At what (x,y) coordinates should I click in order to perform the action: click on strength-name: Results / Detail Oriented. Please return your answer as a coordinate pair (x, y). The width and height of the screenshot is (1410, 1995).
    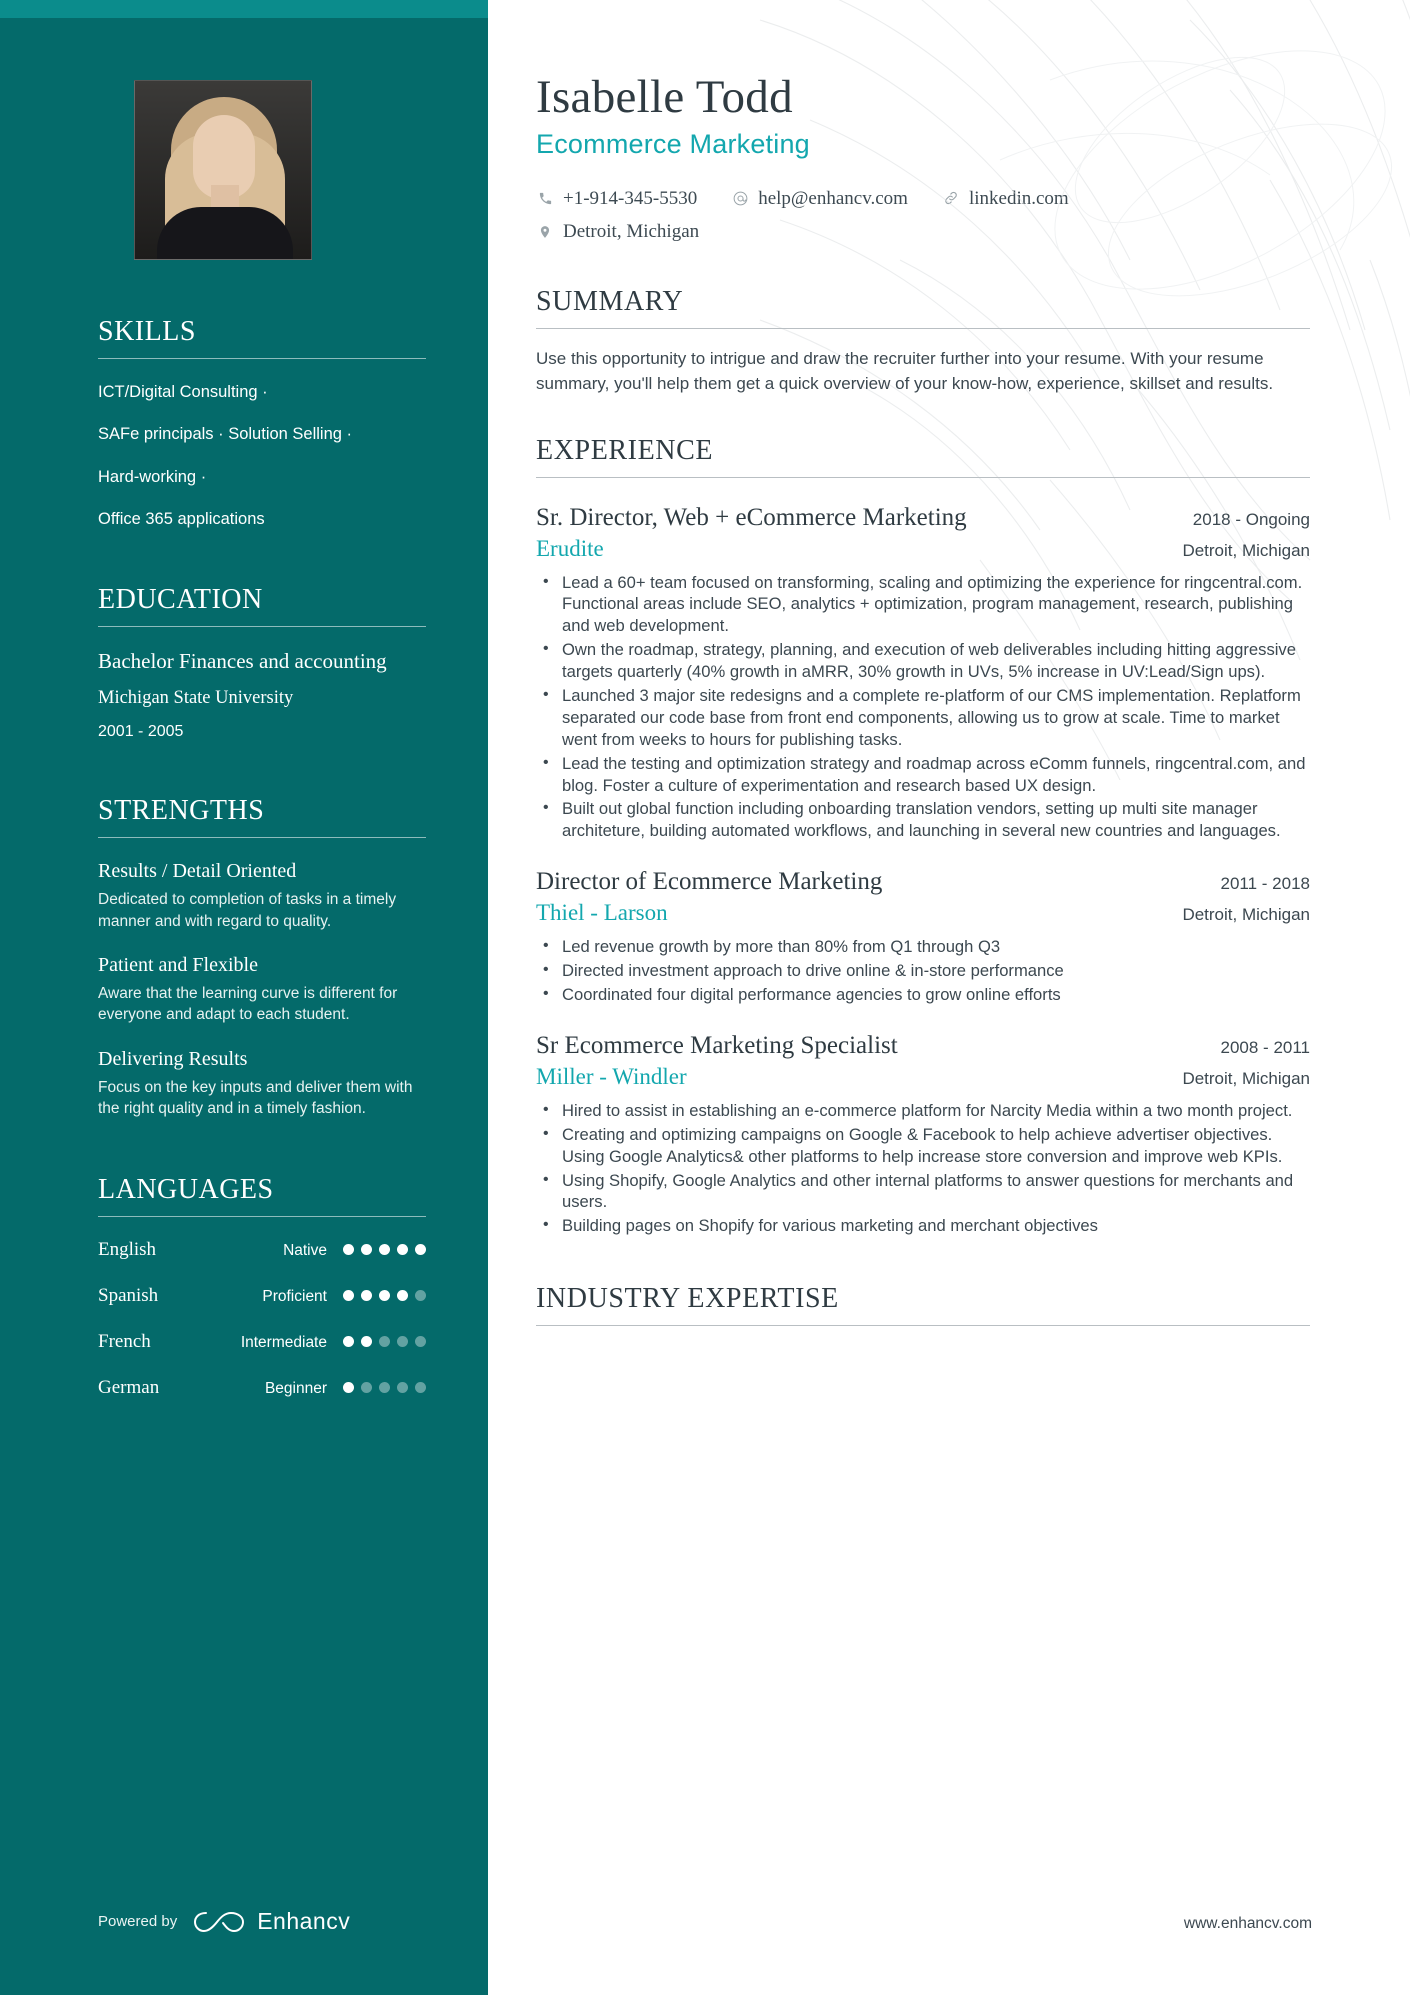
    Looking at the image, I should click on (197, 871).